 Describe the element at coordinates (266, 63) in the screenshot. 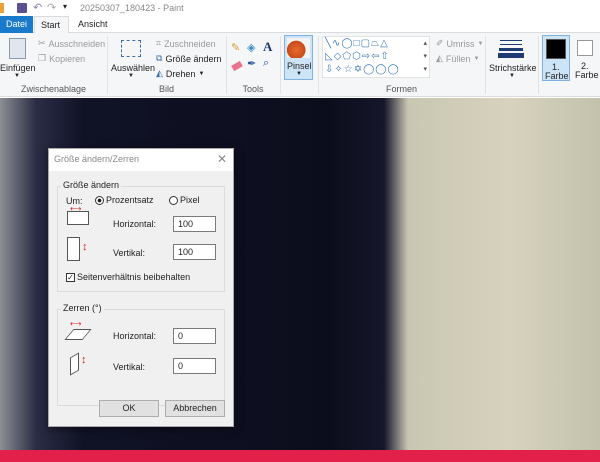

I see `magnifier-icon: ⌕` at that location.